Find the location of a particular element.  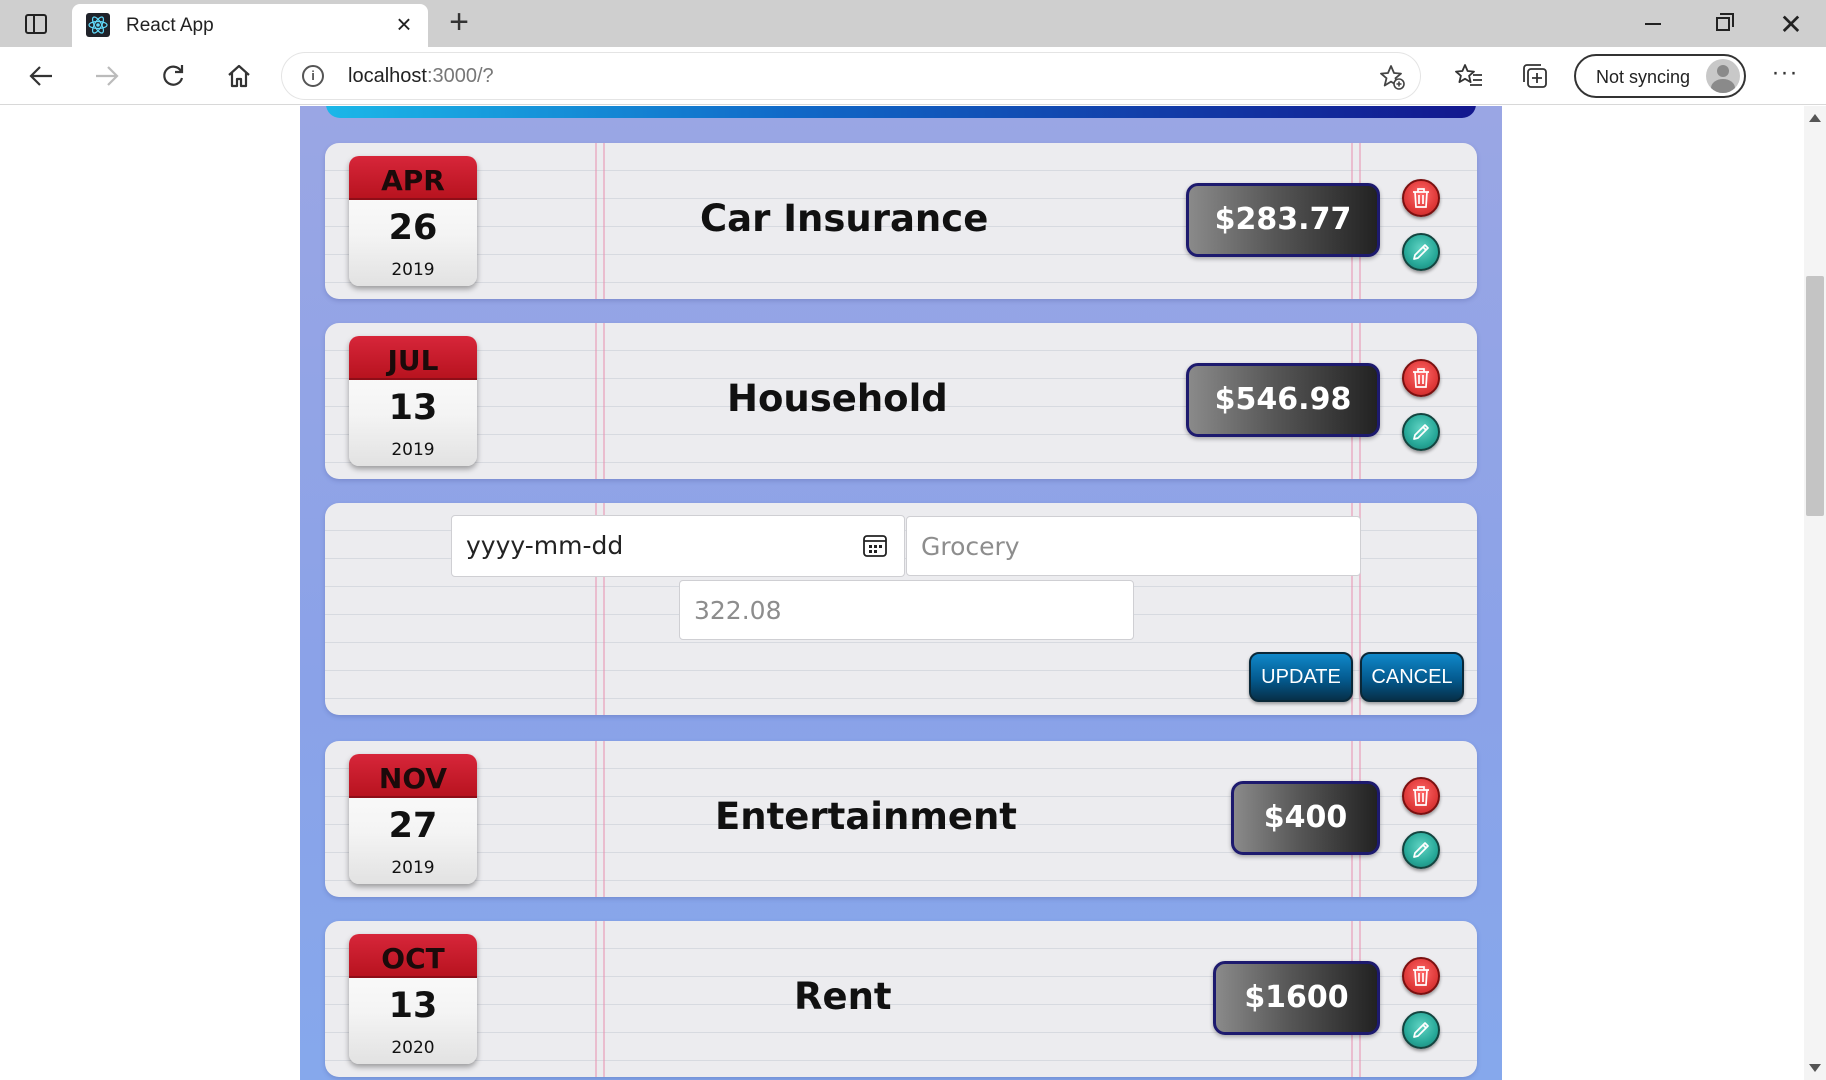

react-logo-icon is located at coordinates (98, 25).